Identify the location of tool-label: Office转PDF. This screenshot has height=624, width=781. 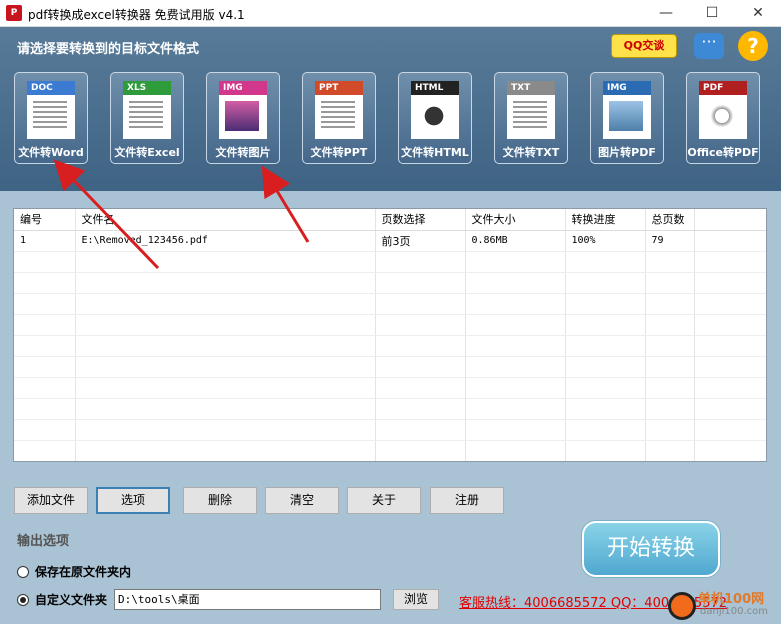
(723, 152).